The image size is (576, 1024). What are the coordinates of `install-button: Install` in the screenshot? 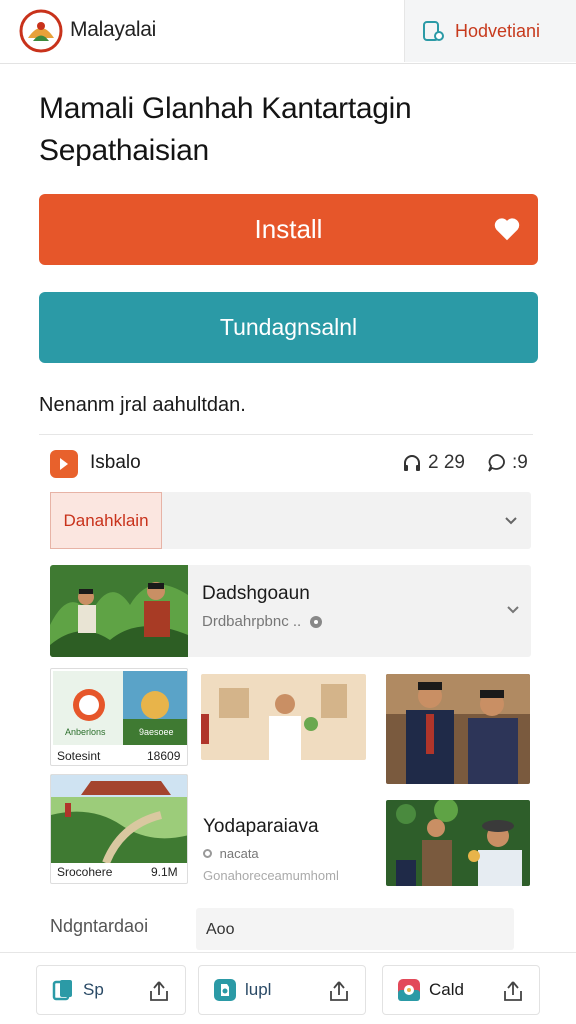 It's located at (288, 229).